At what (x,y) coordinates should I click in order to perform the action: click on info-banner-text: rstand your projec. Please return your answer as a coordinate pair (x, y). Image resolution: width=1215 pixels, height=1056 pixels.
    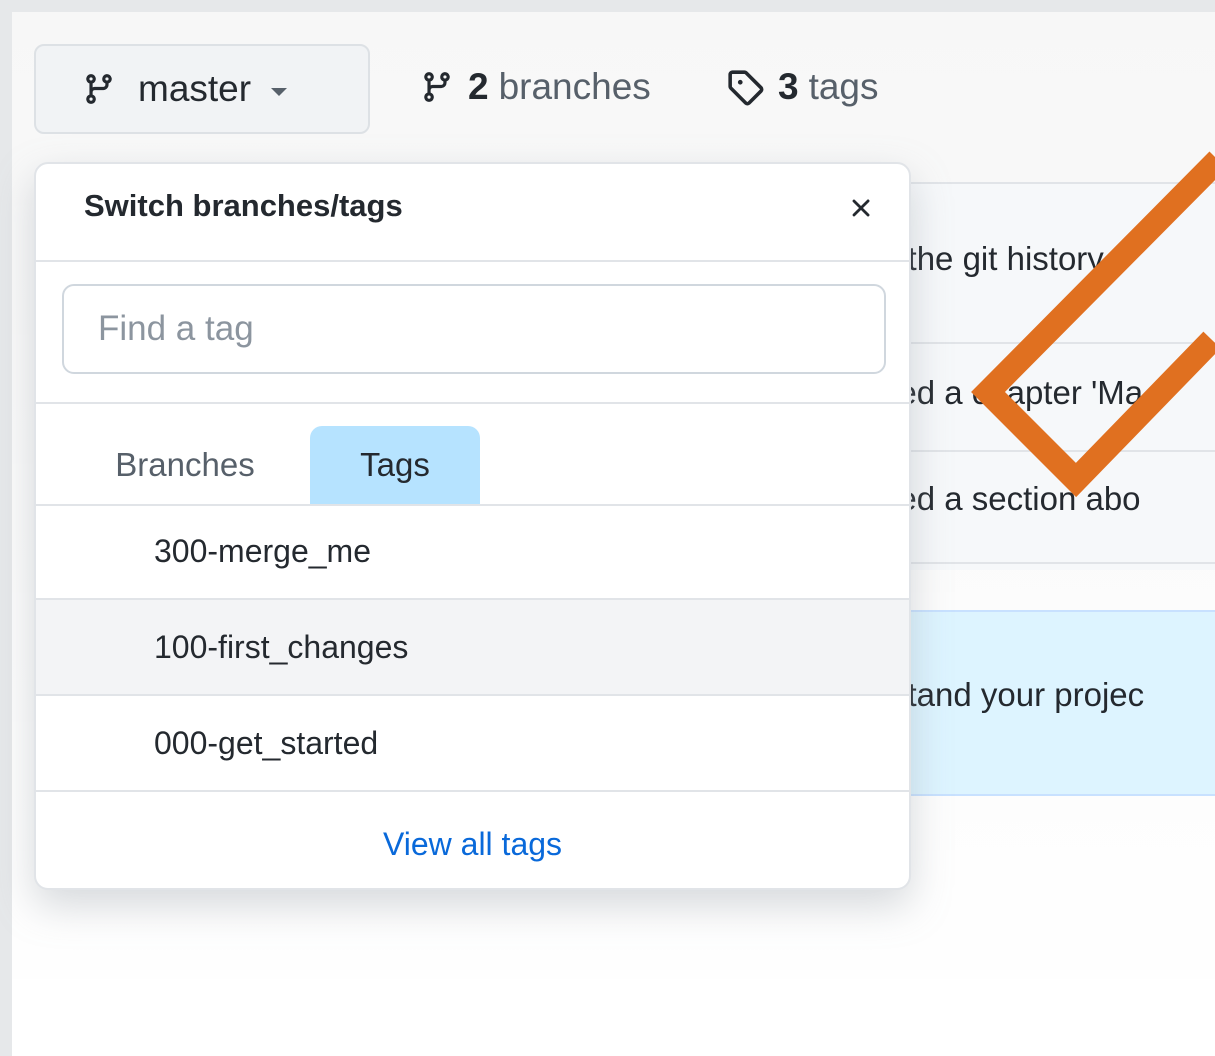
    Looking at the image, I should click on (1012, 694).